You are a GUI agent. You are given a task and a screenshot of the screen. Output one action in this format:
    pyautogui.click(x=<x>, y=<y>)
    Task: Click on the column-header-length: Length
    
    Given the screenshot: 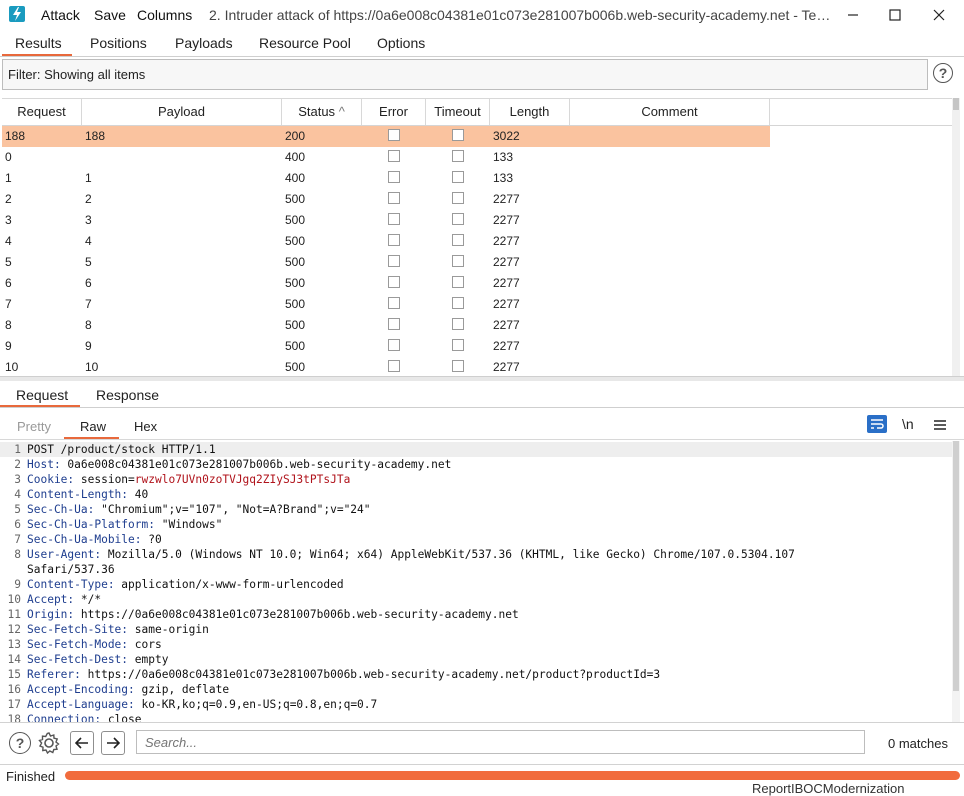 What is the action you would take?
    pyautogui.click(x=530, y=112)
    